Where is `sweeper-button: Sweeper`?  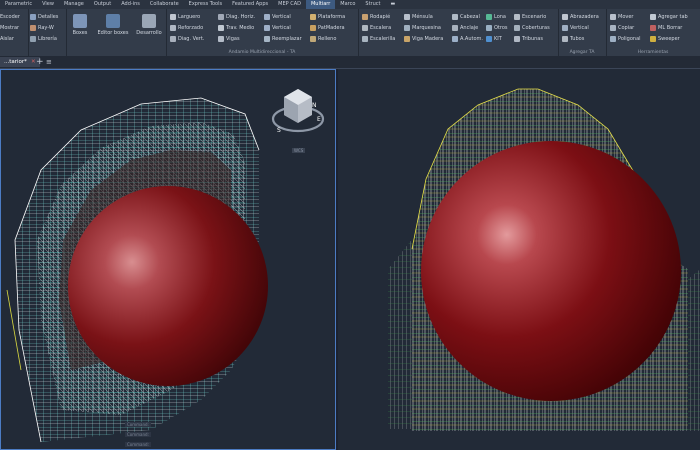
sweeper-button: Sweeper is located at coordinates (665, 38).